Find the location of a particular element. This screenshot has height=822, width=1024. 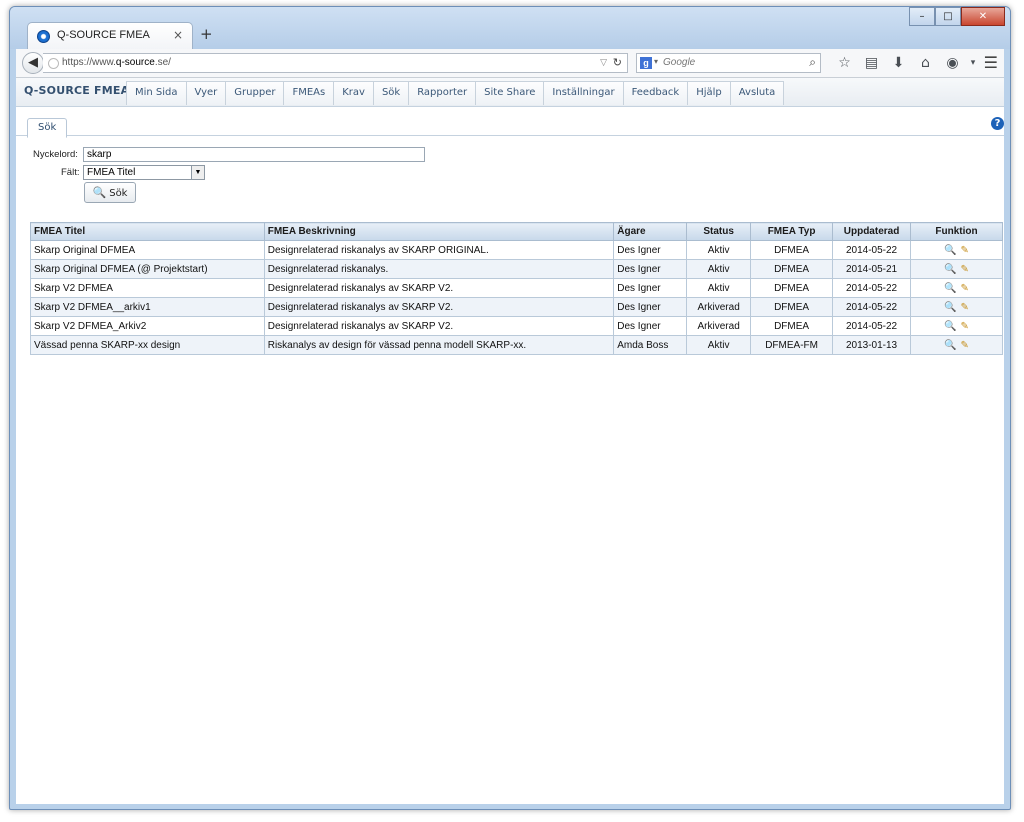

cell-title: Skarp V2 DFMEA__arkiv1 is located at coordinates (147, 307).